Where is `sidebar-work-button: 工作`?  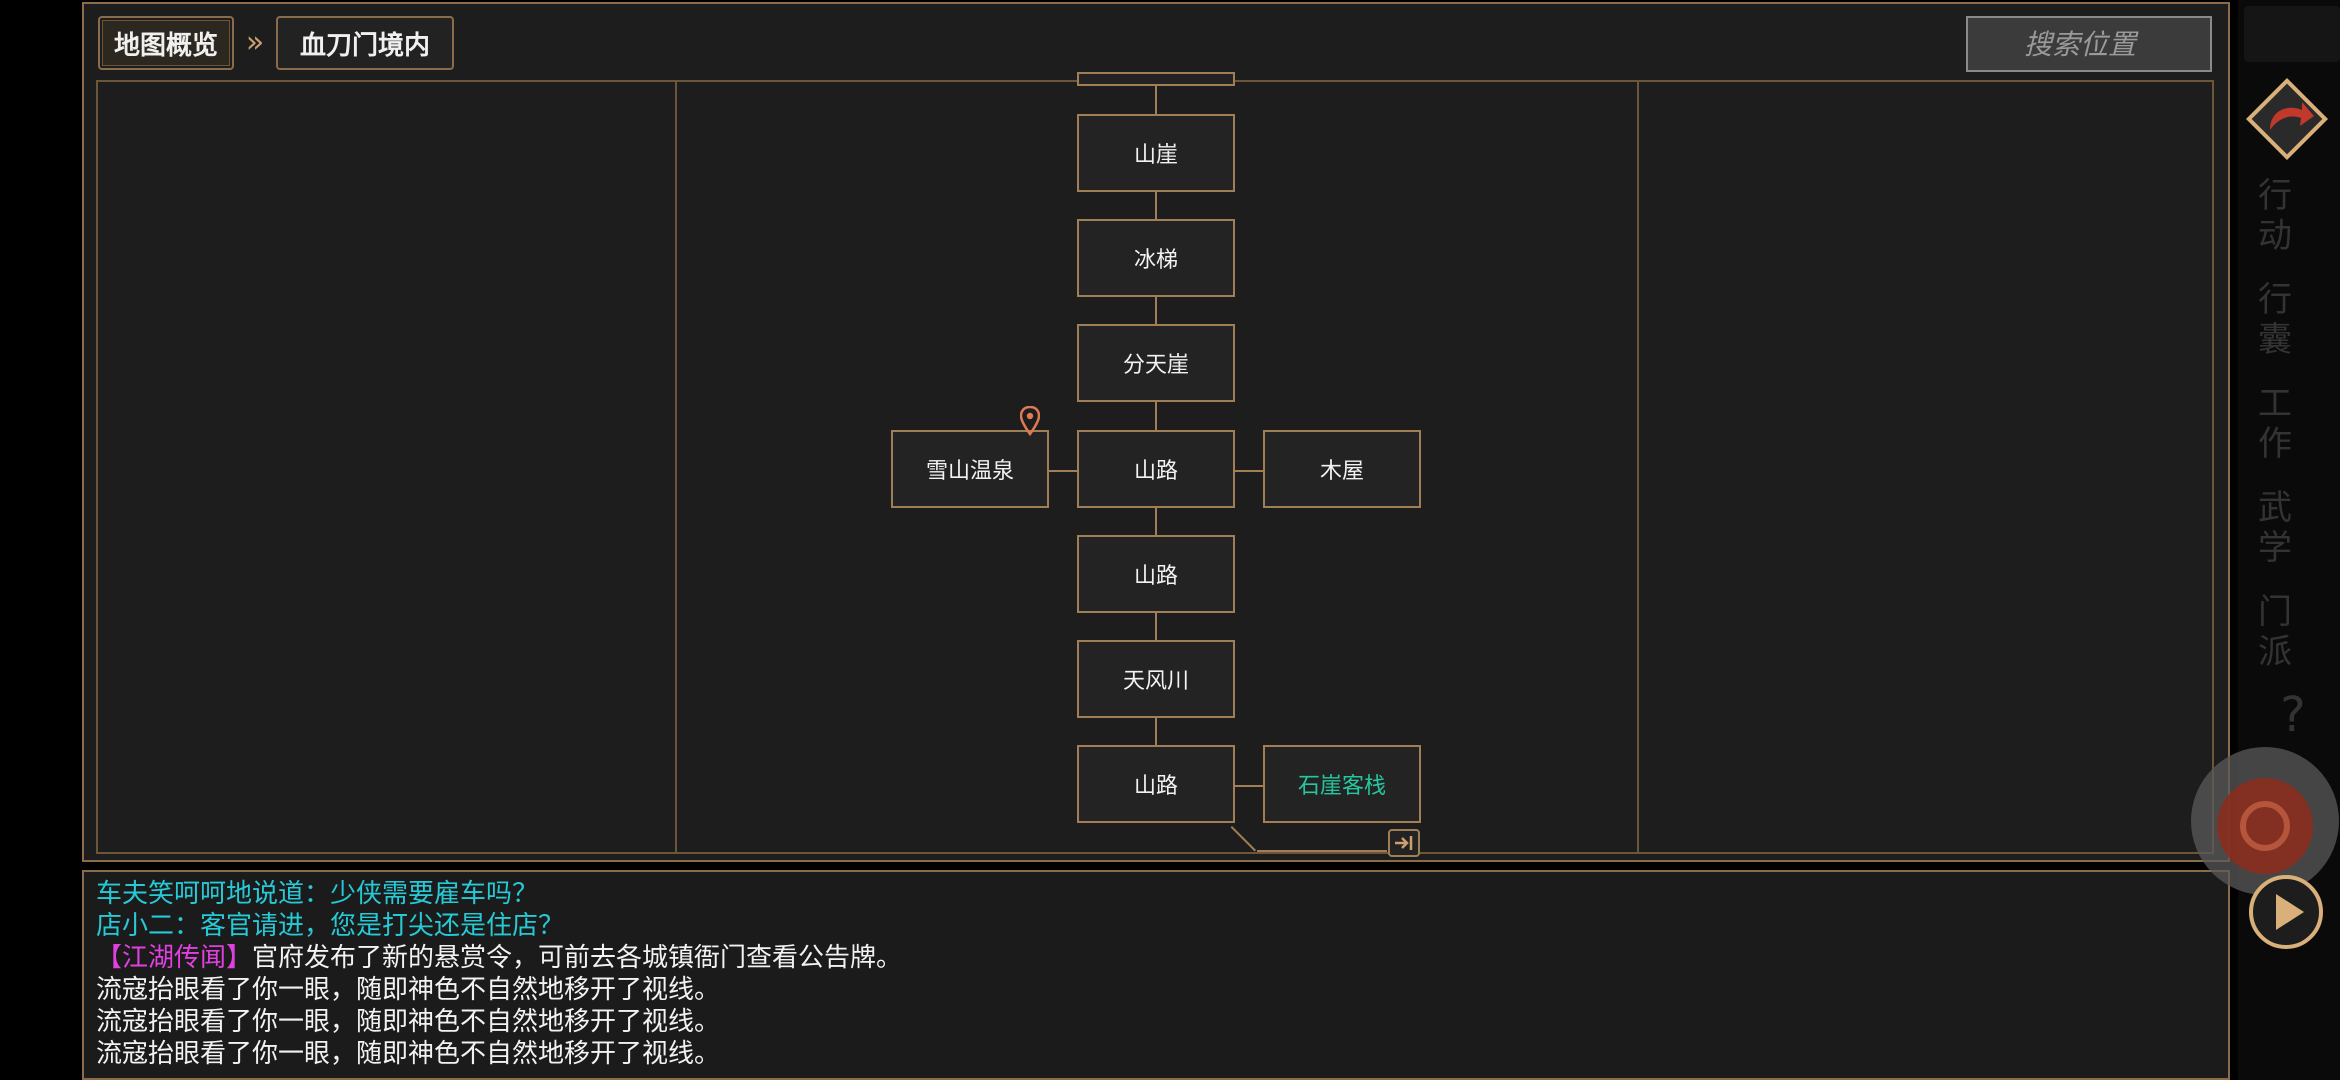 sidebar-work-button: 工作 is located at coordinates (2292, 428).